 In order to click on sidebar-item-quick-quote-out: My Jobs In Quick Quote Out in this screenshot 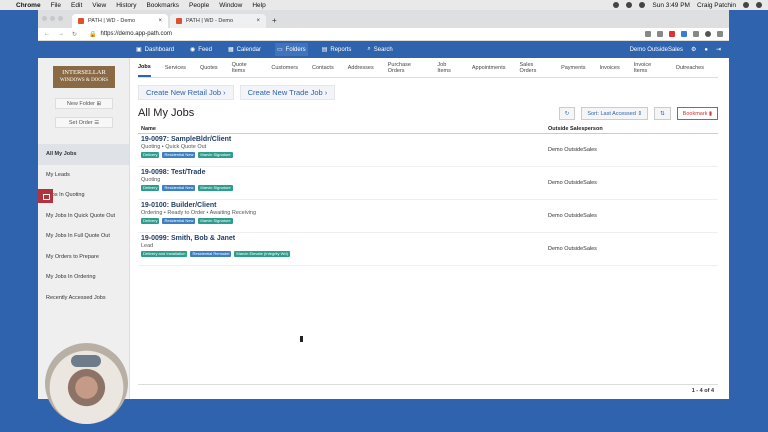, I will do `click(83, 216)`.